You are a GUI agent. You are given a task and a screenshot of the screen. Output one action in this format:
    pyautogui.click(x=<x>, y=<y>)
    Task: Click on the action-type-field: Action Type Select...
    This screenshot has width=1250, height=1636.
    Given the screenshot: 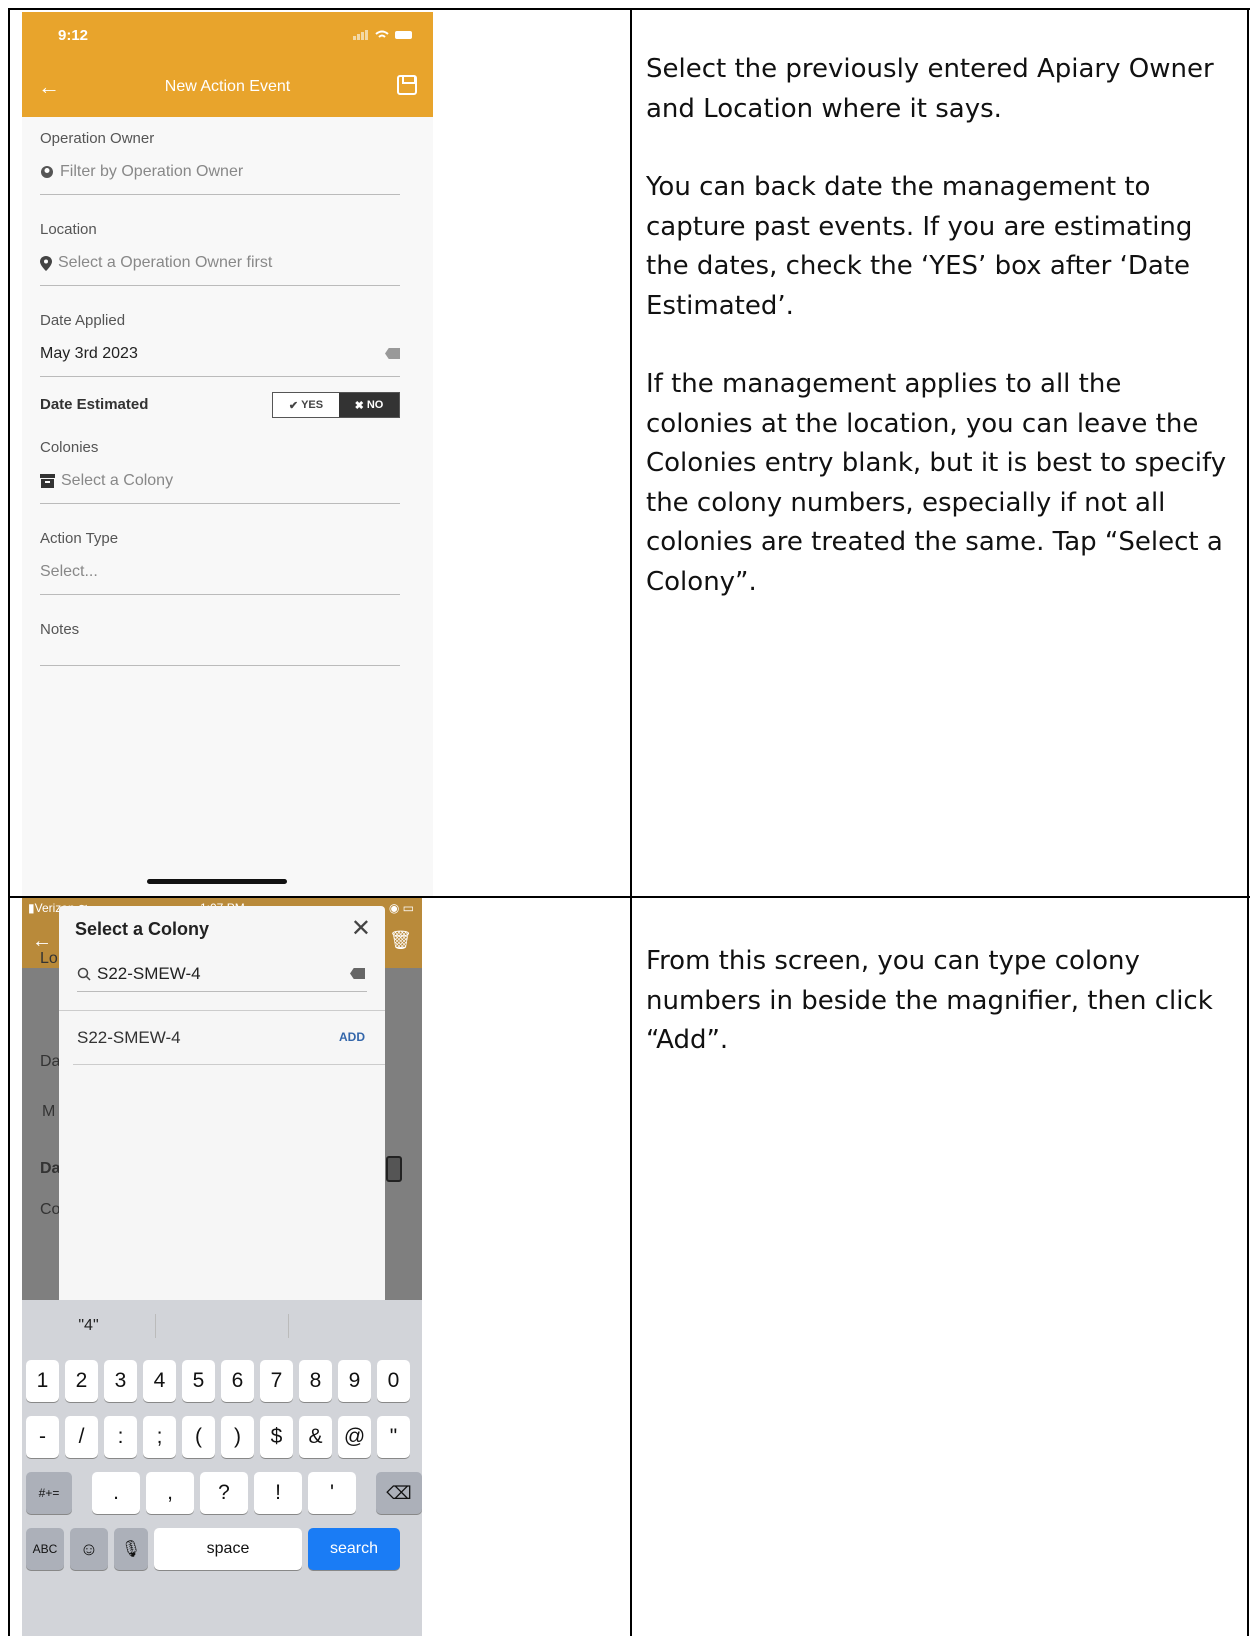 What is the action you would take?
    pyautogui.click(x=220, y=555)
    